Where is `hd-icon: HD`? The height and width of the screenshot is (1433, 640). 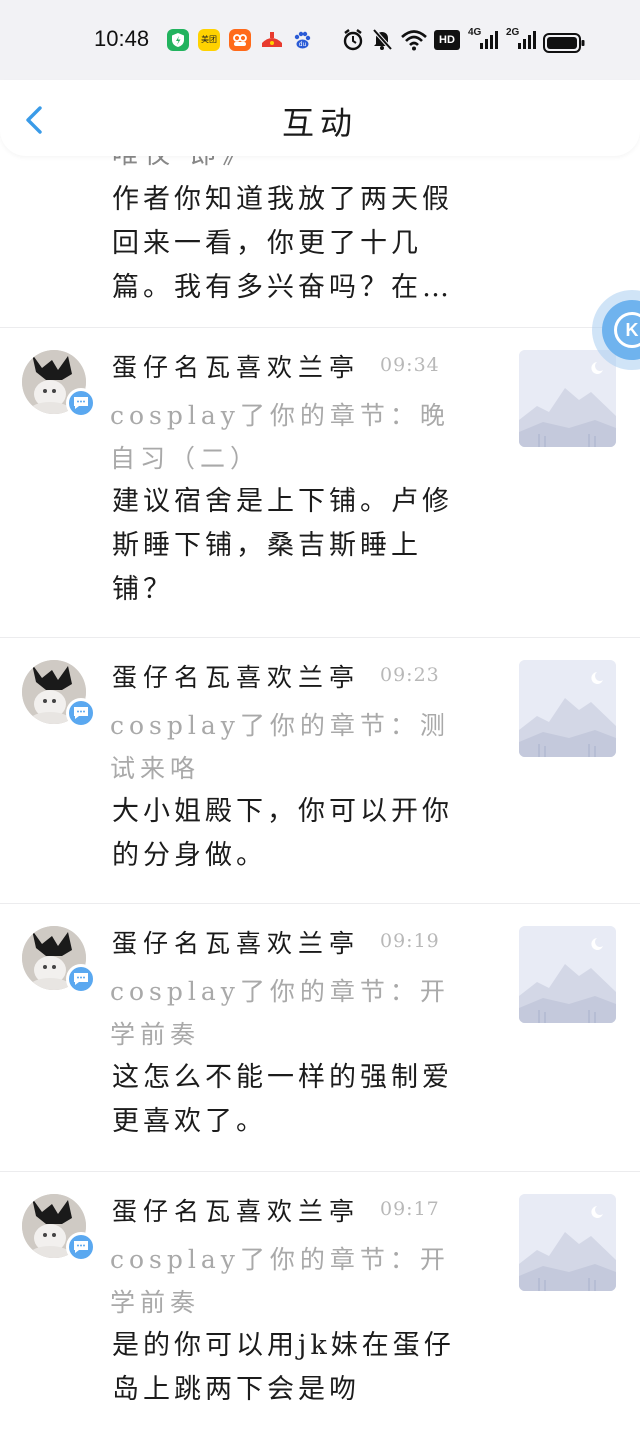
hd-icon: HD is located at coordinates (447, 40).